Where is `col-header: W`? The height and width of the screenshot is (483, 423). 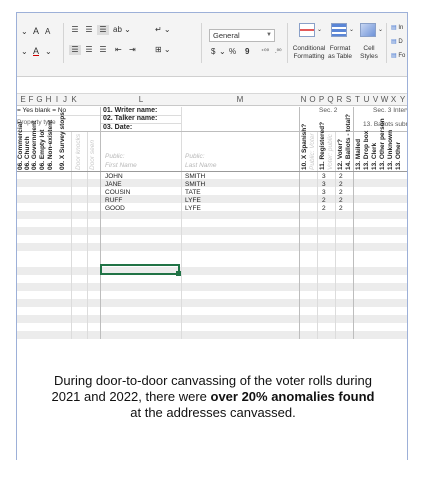
col-header: W is located at coordinates (384, 99).